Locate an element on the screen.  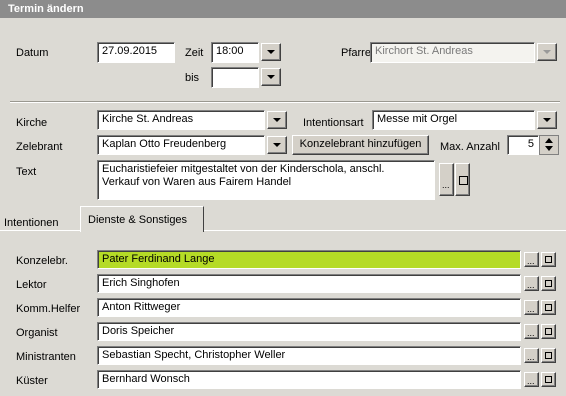
zelebrant-field: Kaplan Otto Freudenberg is located at coordinates (181, 145).